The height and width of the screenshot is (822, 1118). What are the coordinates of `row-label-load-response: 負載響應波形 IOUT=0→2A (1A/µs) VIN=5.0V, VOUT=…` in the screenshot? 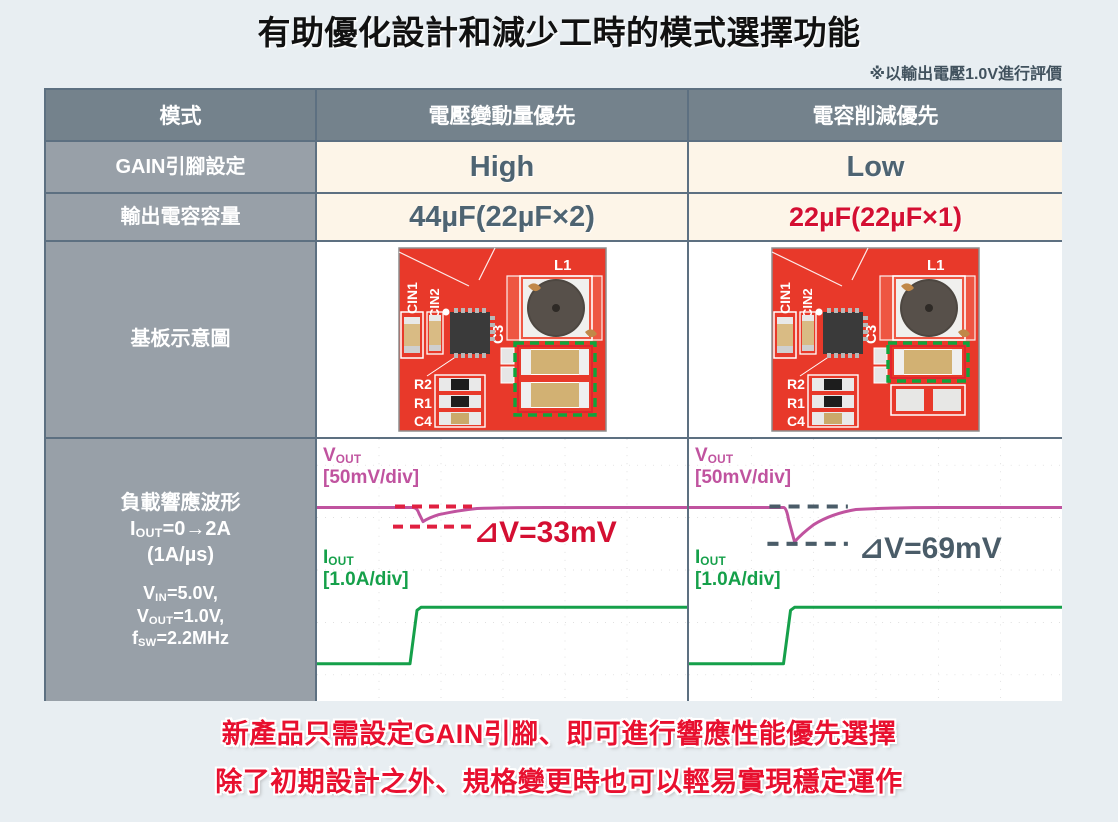 It's located at (181, 570).